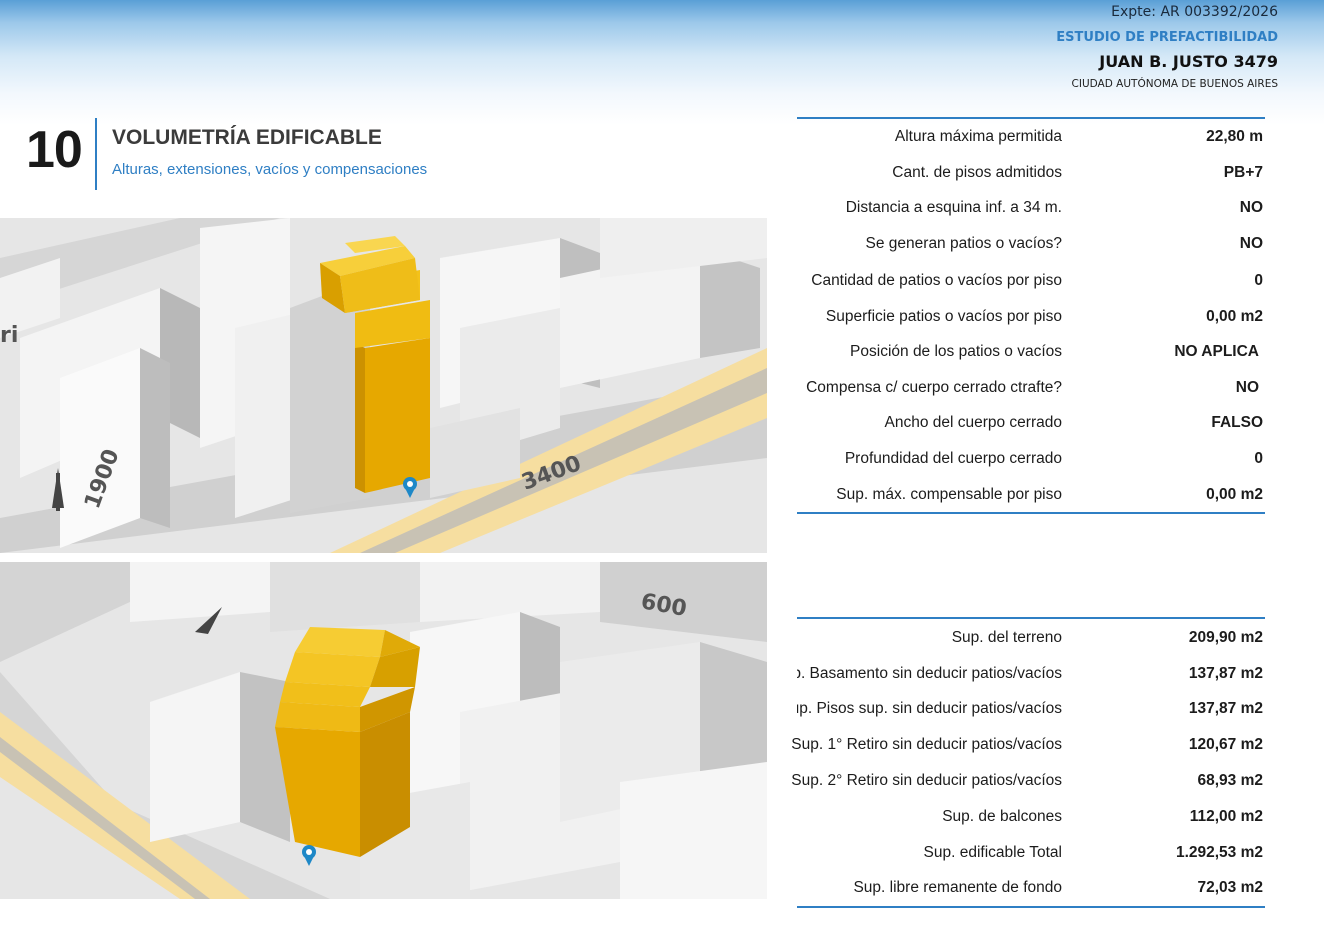 The height and width of the screenshot is (950, 1324). What do you see at coordinates (1093, 852) in the screenshot?
I see `table-row: Sup. edificable Total 1.292,53 m2` at bounding box center [1093, 852].